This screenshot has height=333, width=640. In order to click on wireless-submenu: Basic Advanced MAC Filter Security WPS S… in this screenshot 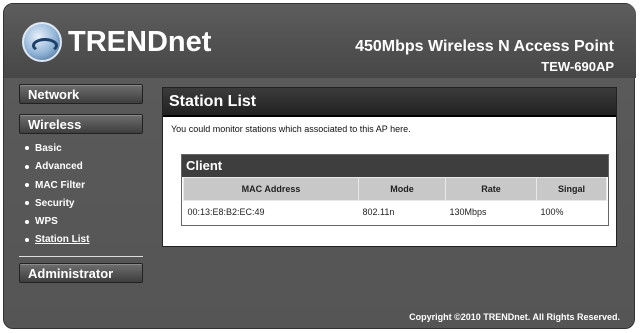, I will do `click(84, 195)`.